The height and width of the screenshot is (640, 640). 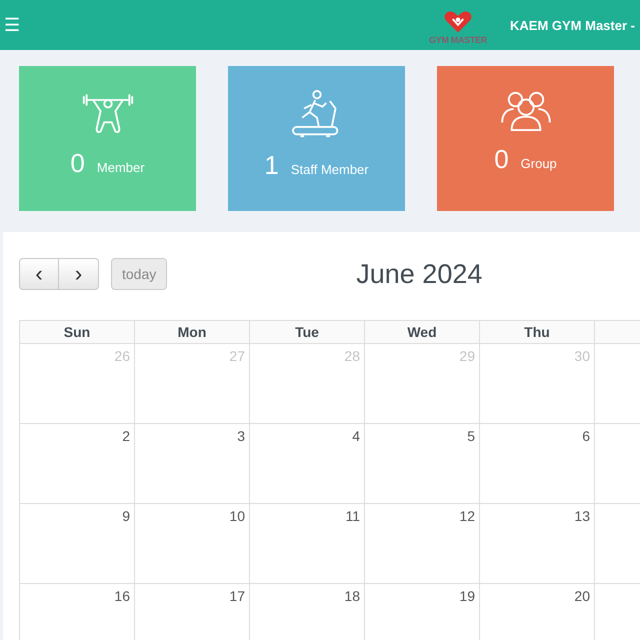 I want to click on day-number: 13, so click(x=582, y=516).